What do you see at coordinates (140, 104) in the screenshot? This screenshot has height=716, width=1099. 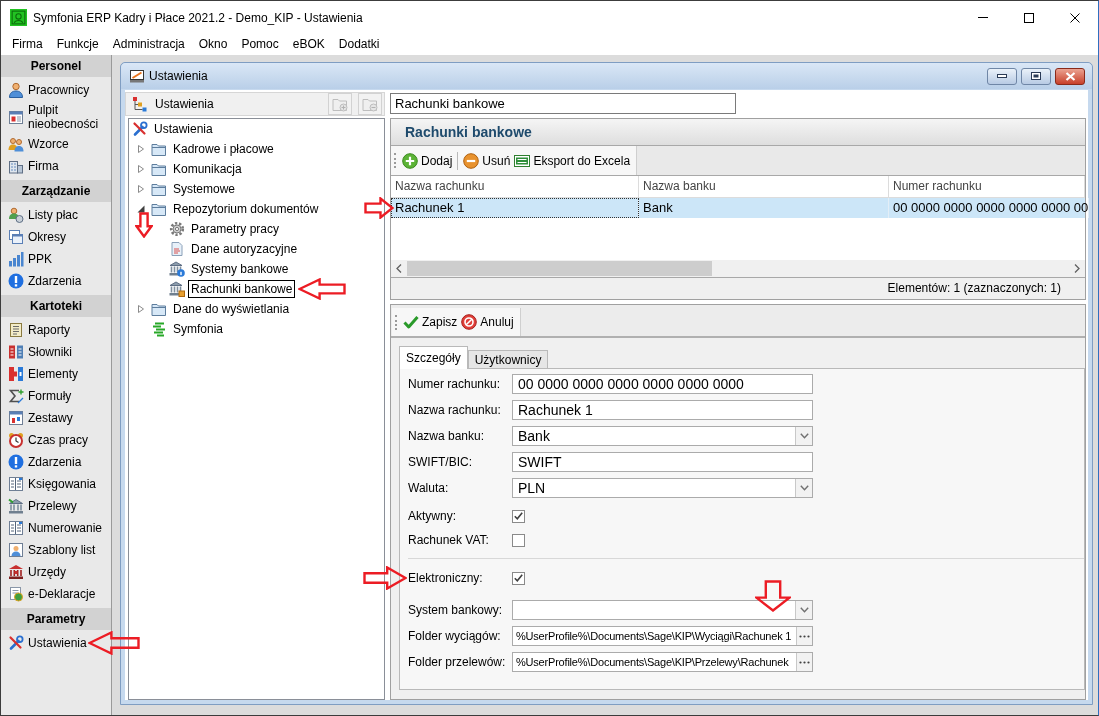 I see `hierarchy-icon` at bounding box center [140, 104].